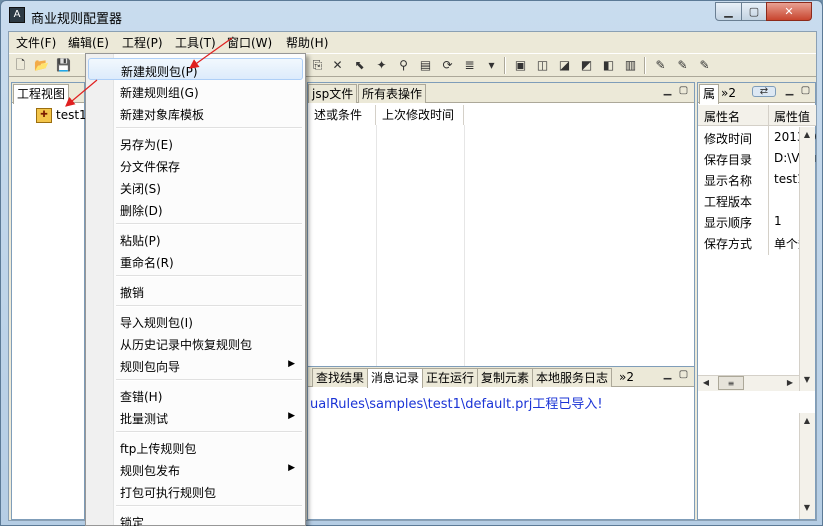 Image resolution: width=823 pixels, height=526 pixels. What do you see at coordinates (469, 65) in the screenshot?
I see `indent-icon: ≣` at bounding box center [469, 65].